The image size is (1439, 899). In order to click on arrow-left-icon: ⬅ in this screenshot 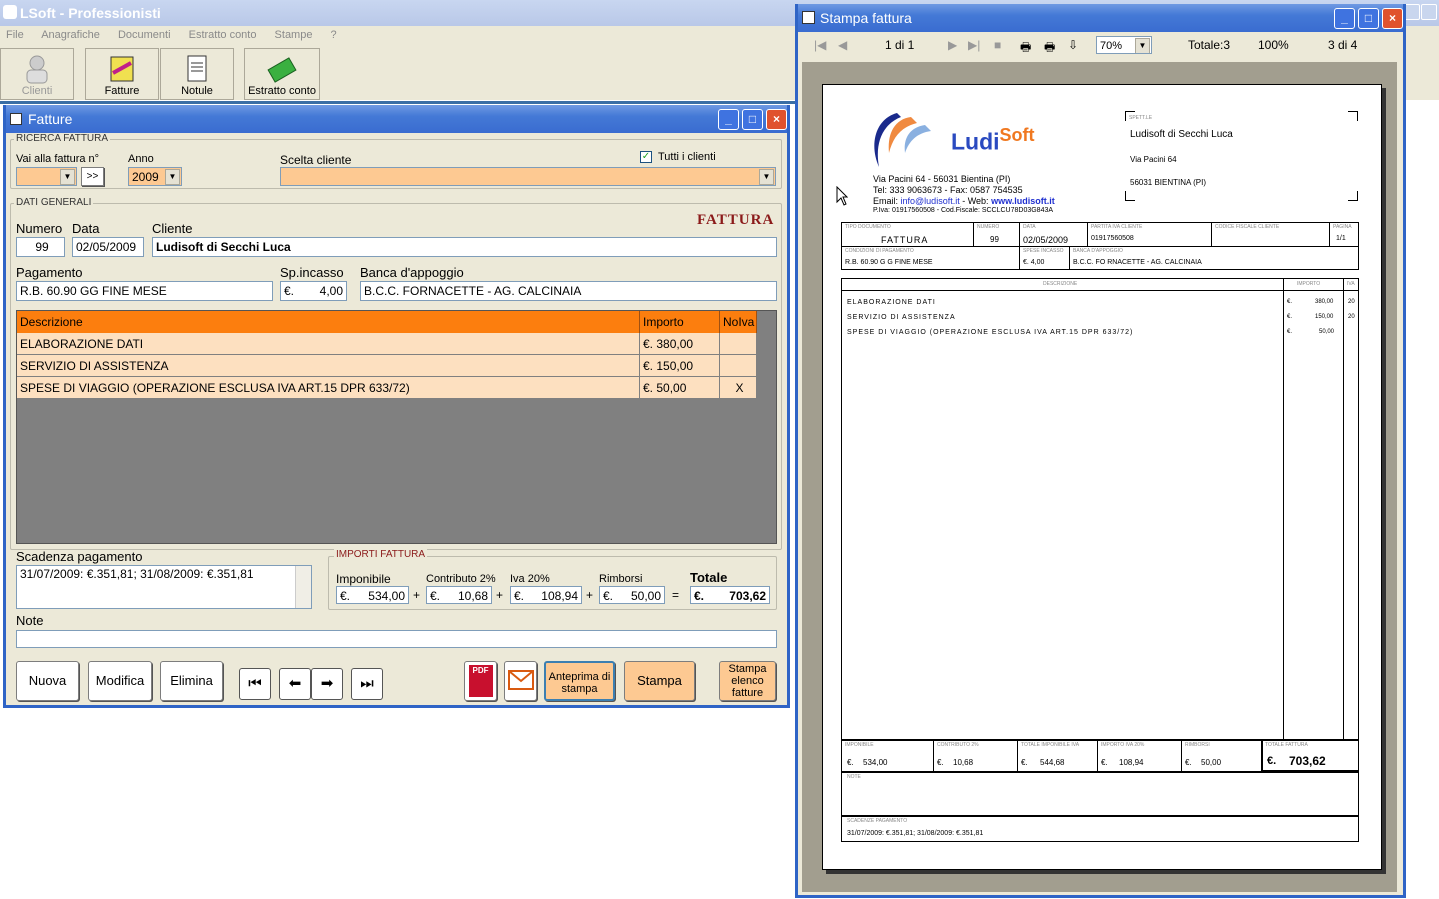, I will do `click(295, 683)`.